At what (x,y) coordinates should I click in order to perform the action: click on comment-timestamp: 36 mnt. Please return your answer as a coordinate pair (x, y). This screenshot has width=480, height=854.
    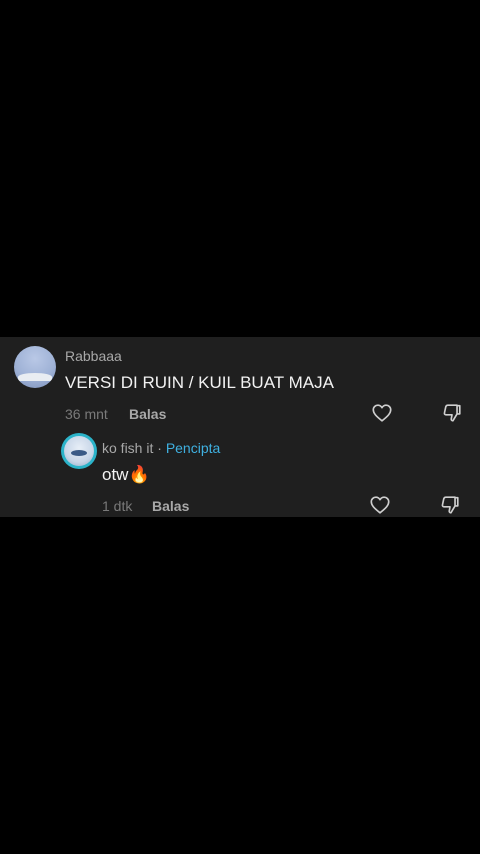
    Looking at the image, I should click on (86, 414).